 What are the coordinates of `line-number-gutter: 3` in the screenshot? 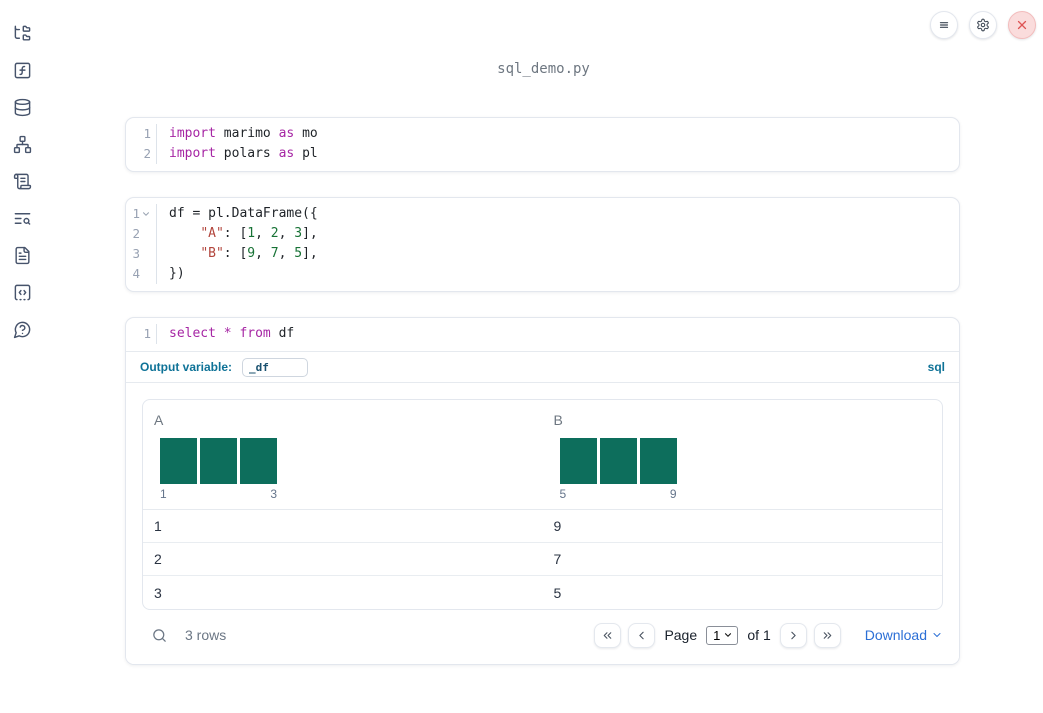 It's located at (141, 254).